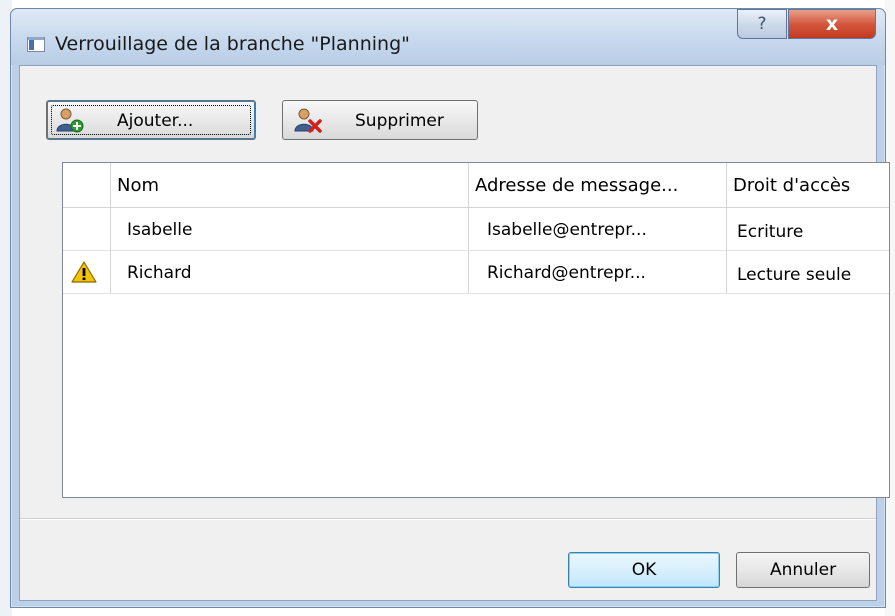 The image size is (895, 616). What do you see at coordinates (36, 44) in the screenshot?
I see `window-app-icon` at bounding box center [36, 44].